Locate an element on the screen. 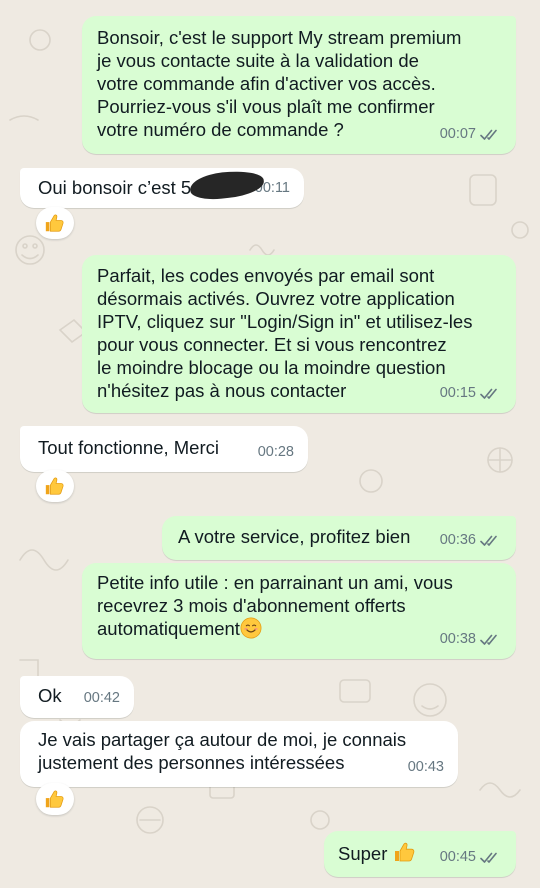 The image size is (540, 888). message-meta: 00:15 is located at coordinates (471, 393).